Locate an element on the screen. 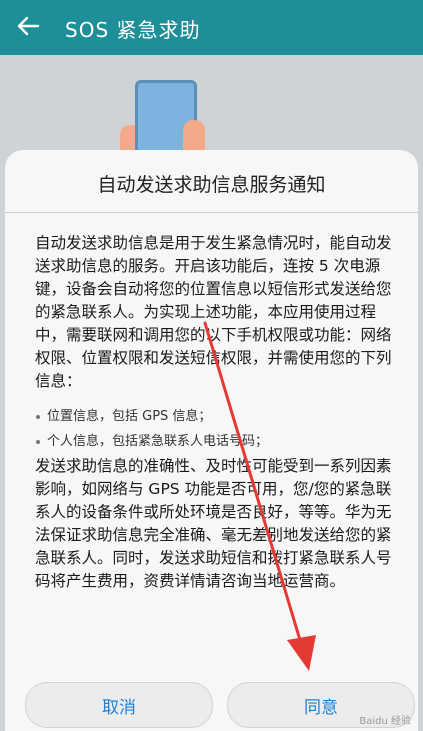 This screenshot has height=731, width=423. watermark: Baidu 经验 is located at coordinates (385, 721).